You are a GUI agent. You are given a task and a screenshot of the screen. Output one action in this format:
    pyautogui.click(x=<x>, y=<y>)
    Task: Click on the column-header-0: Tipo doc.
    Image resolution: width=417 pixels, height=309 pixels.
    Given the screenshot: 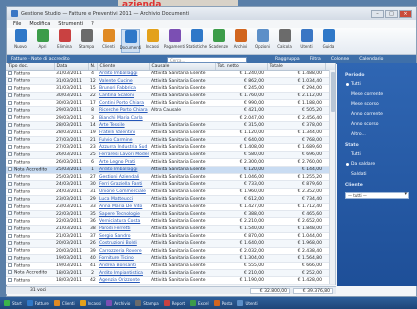 What is the action you would take?
    pyautogui.click(x=30, y=67)
    